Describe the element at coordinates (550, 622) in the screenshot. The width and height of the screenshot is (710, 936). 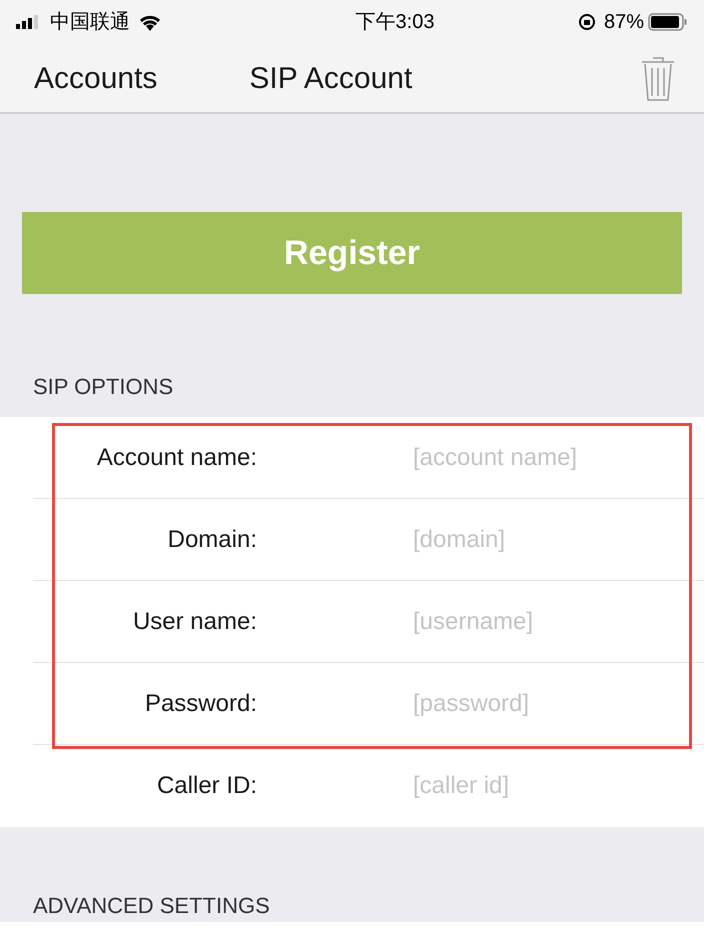
I see `input-field: [username]` at that location.